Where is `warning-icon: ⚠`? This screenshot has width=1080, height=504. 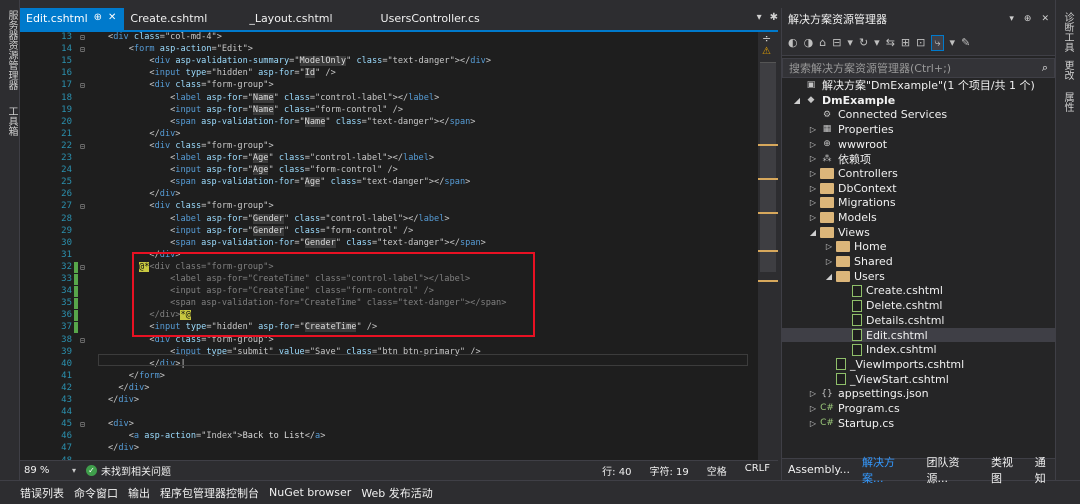 warning-icon: ⚠ is located at coordinates (766, 51).